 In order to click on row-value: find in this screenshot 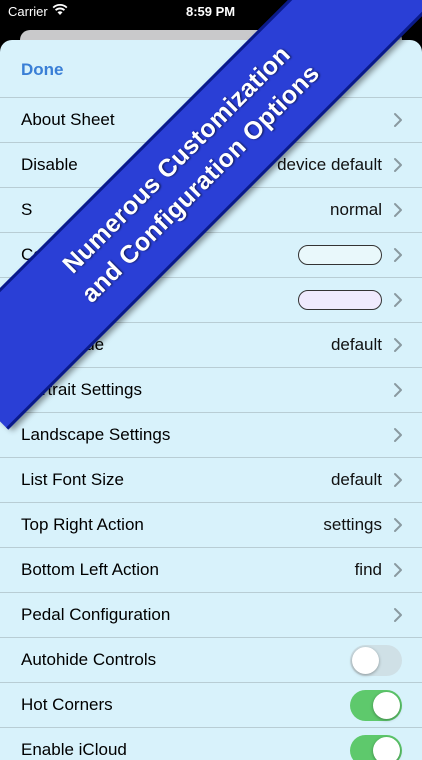, I will do `click(368, 569)`.